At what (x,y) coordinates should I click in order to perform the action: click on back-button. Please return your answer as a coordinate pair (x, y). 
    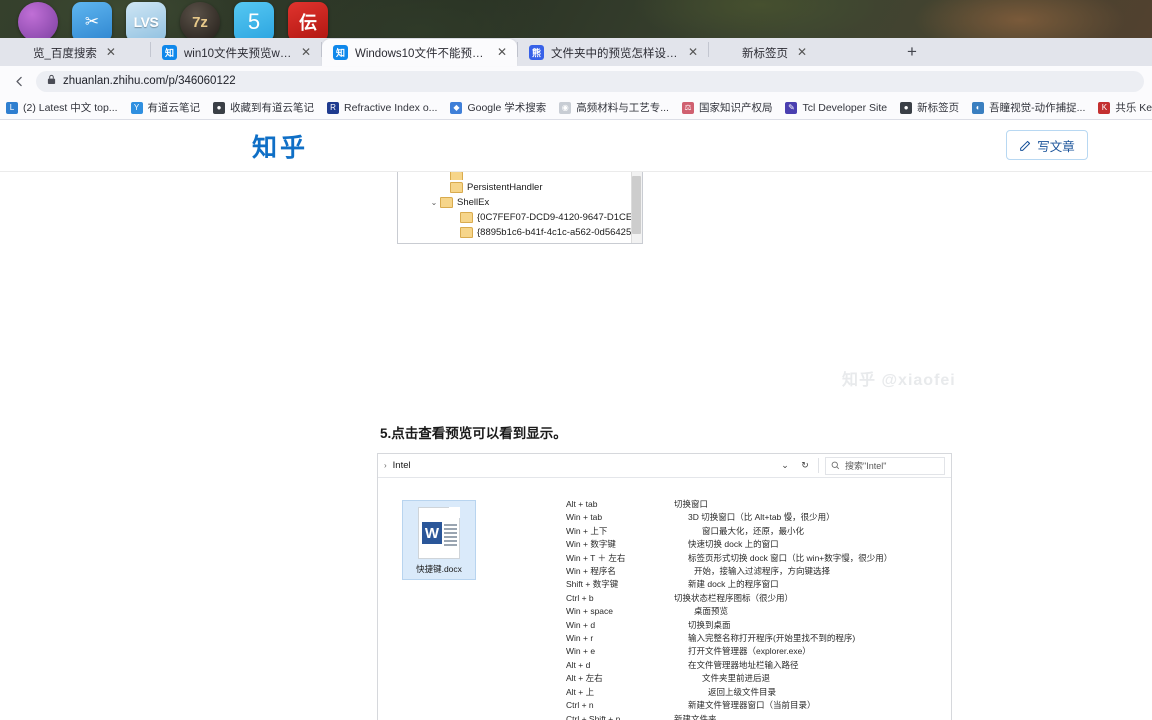
    Looking at the image, I should click on (19, 81).